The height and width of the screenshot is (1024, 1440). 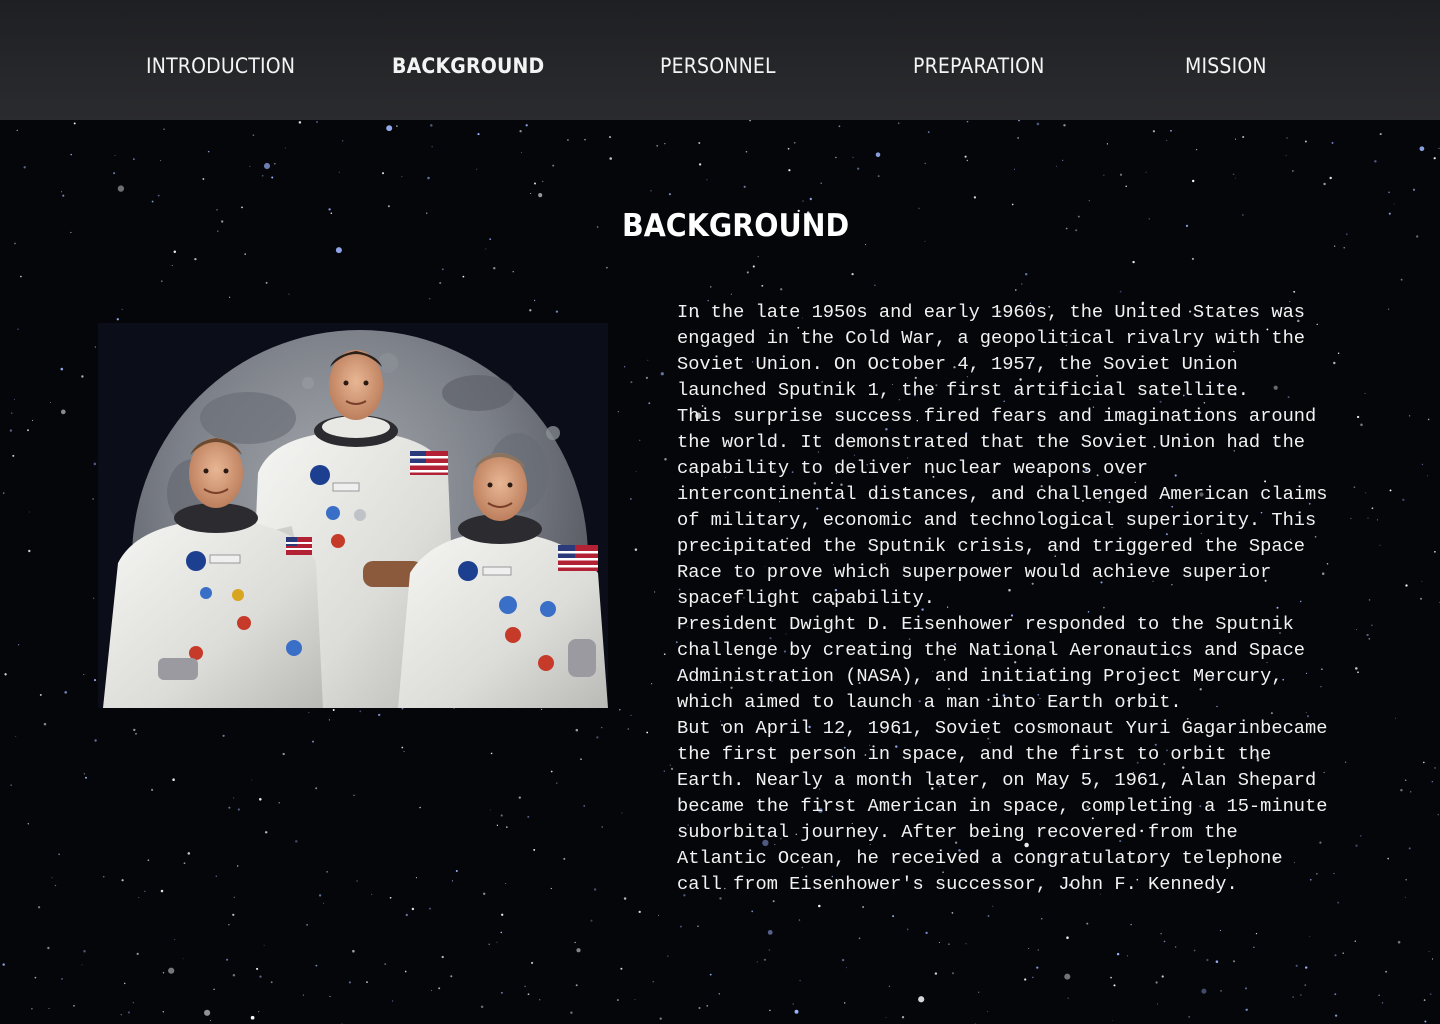 I want to click on nav-personnel: PERSONNEL, so click(x=718, y=66).